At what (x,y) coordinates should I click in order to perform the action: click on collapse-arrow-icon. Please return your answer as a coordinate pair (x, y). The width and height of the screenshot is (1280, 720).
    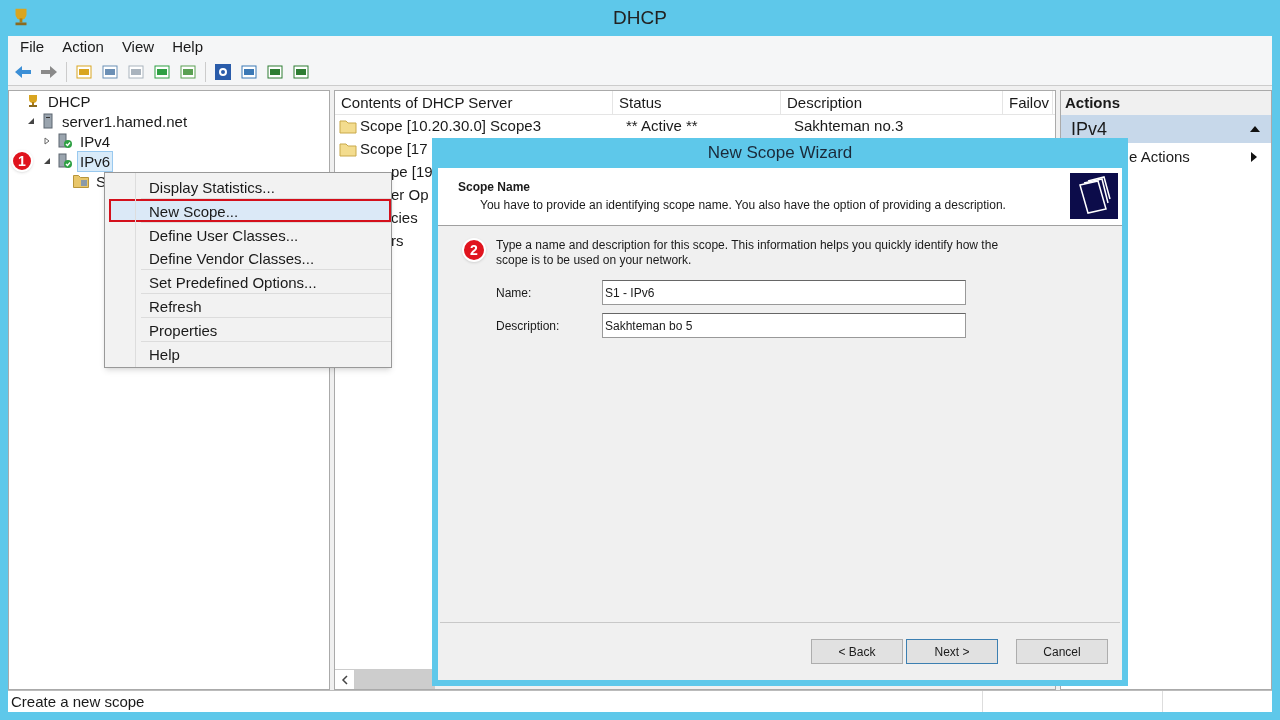
    Looking at the image, I should click on (1255, 129).